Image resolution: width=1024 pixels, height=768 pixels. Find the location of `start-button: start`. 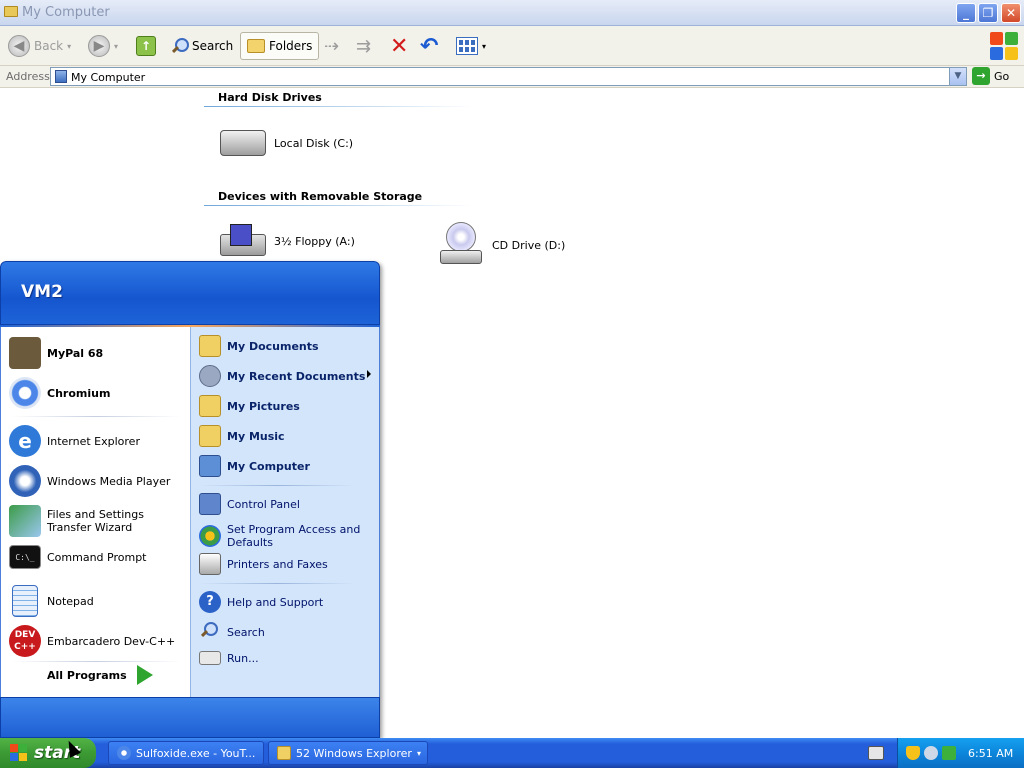

start-button: start is located at coordinates (48, 753).